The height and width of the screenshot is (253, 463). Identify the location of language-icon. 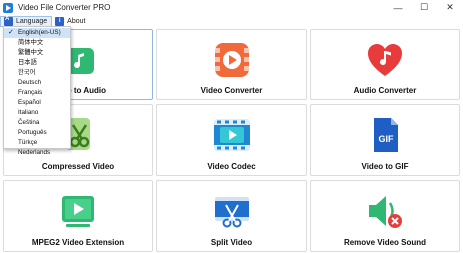
(8, 21).